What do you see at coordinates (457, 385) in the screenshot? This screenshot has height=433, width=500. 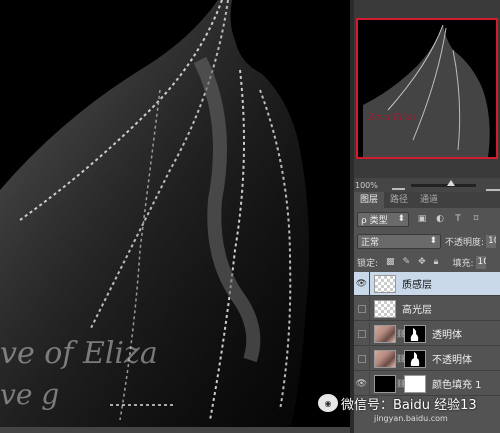 I see `layer-name: 颜色填充 1` at bounding box center [457, 385].